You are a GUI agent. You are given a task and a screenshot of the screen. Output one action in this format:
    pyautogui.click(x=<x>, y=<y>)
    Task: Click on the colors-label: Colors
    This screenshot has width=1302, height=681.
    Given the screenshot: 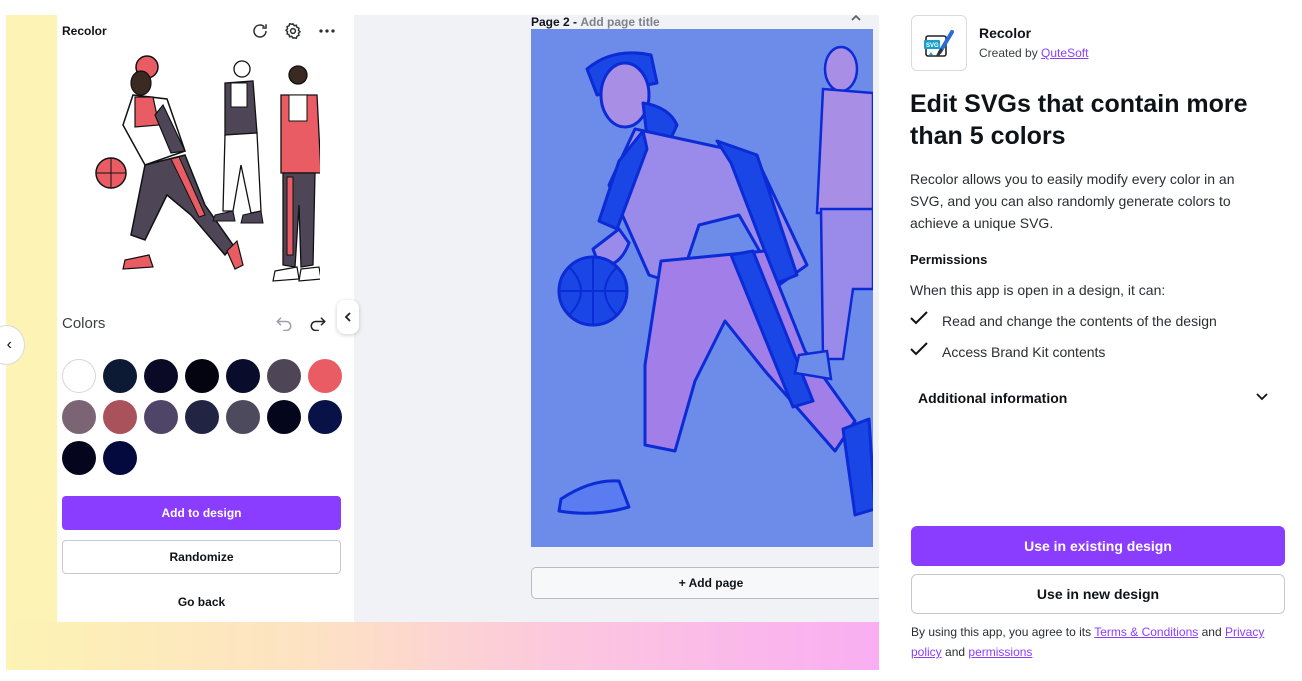 What is the action you would take?
    pyautogui.click(x=84, y=323)
    